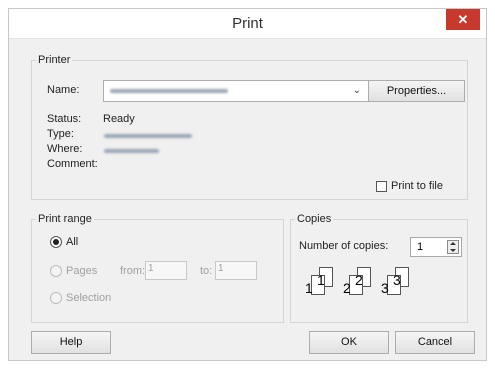  Describe the element at coordinates (63, 90) in the screenshot. I see `name-label: Name:` at that location.